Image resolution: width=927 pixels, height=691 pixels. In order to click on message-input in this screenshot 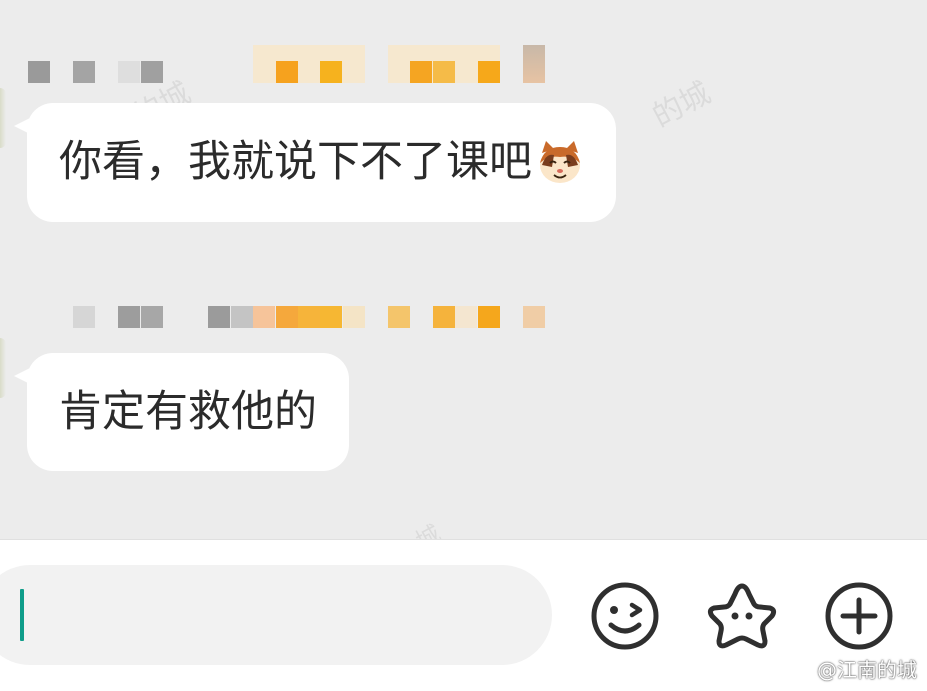, I will do `click(276, 615)`.